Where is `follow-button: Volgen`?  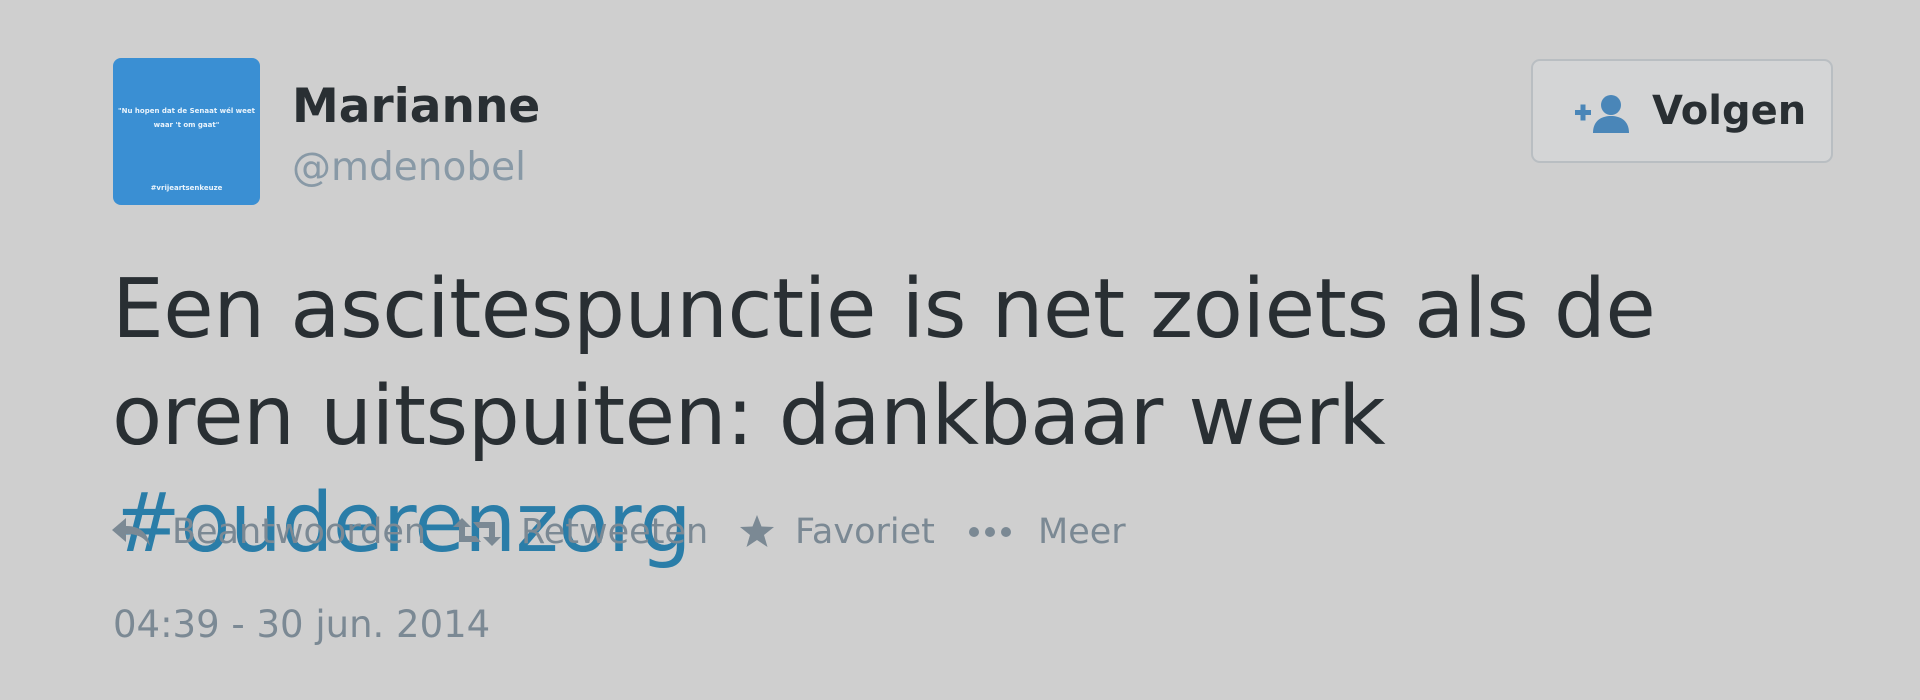 follow-button: Volgen is located at coordinates (1682, 111).